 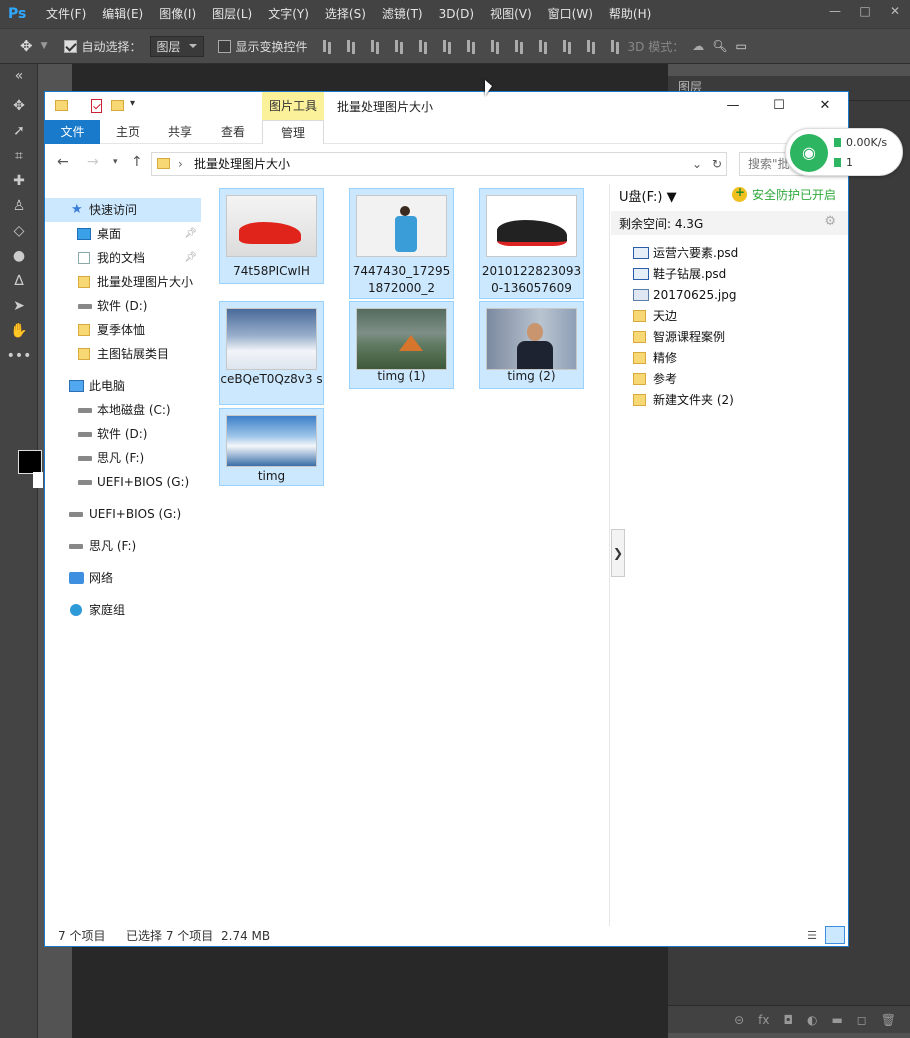 I want to click on lasso-tool-icon: ➚, so click(x=19, y=131).